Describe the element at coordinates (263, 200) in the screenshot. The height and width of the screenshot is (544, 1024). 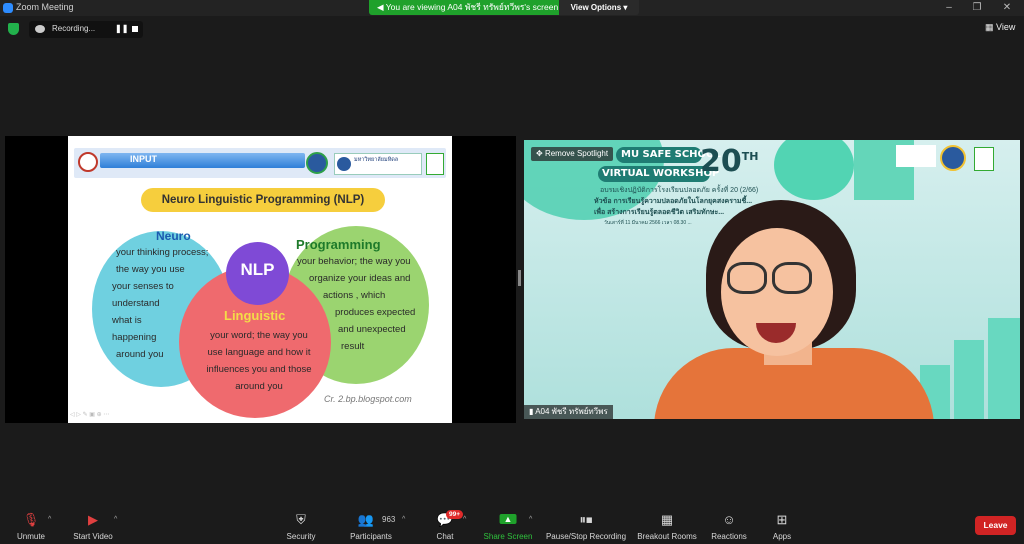
I see `slide-title: Neuro Linguistic Programming (NLP)` at that location.